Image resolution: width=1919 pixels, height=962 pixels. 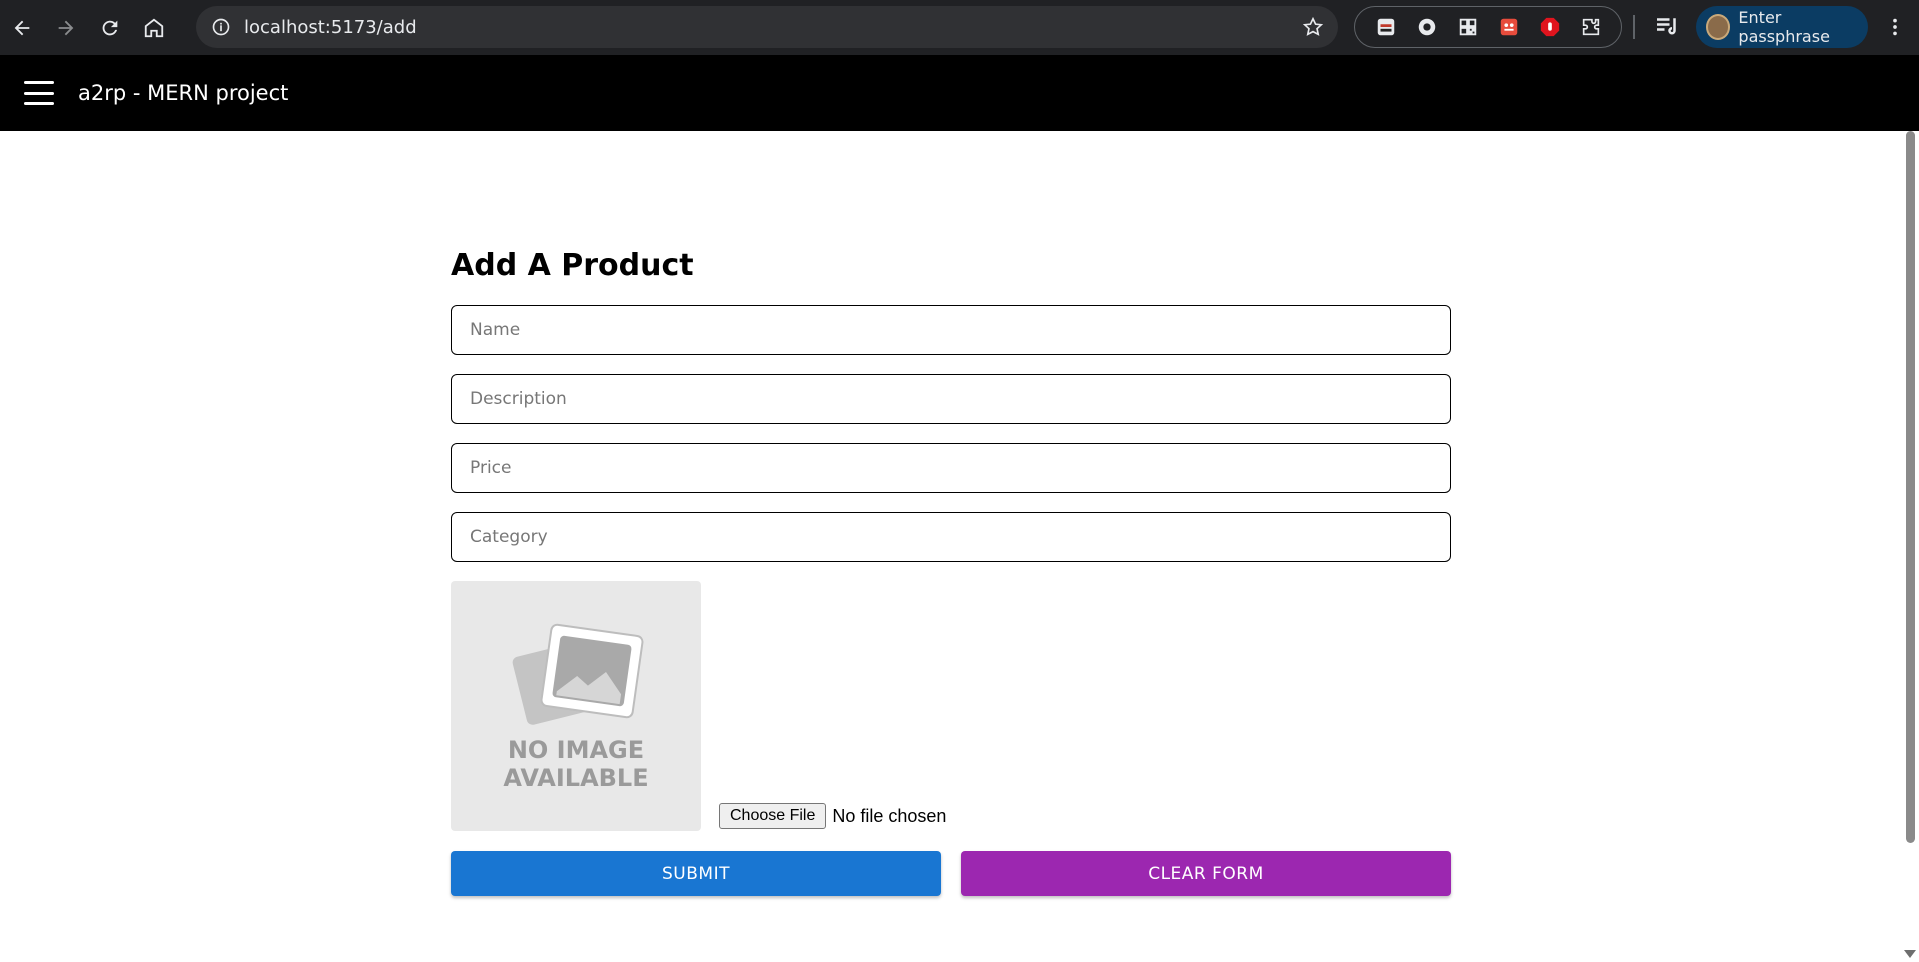 What do you see at coordinates (951, 399) in the screenshot?
I see `description-input` at bounding box center [951, 399].